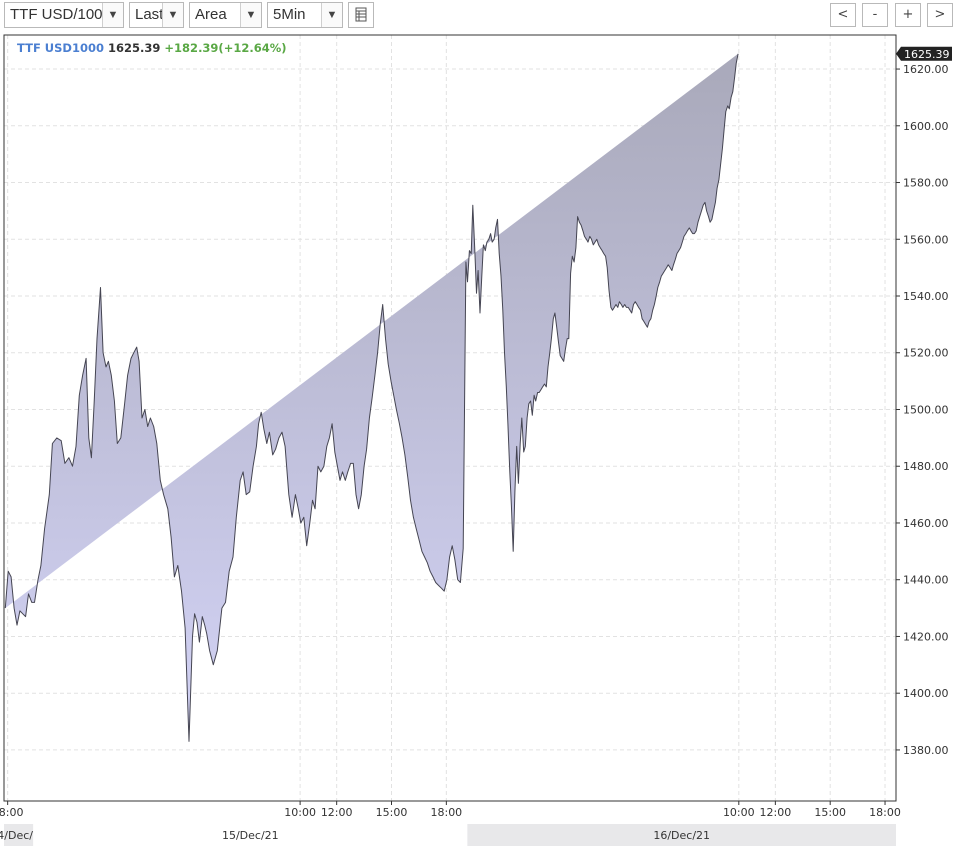  What do you see at coordinates (926, 693) in the screenshot?
I see `y-tick-label: 1400.00` at bounding box center [926, 693].